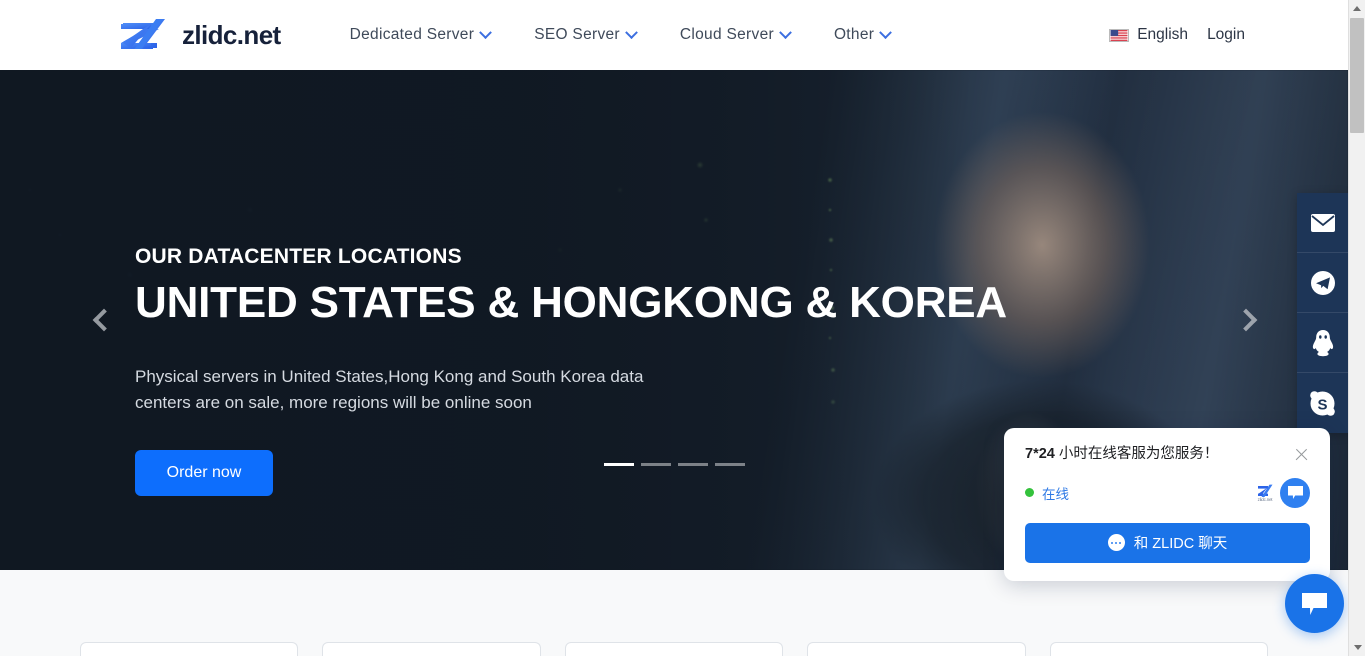  Describe the element at coordinates (1265, 493) in the screenshot. I see `zlidc-mini-logo-icon: zlidc.net` at that location.